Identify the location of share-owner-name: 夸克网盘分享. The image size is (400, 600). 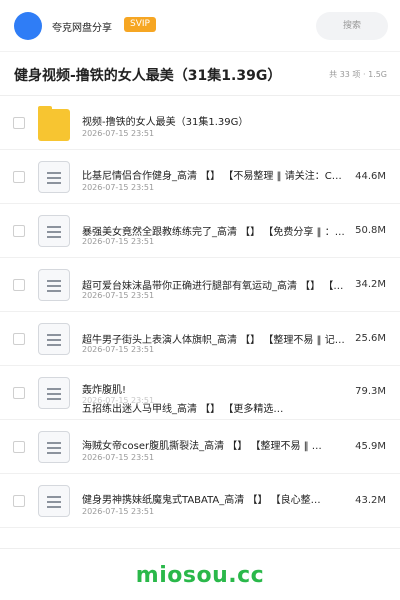
(82, 26).